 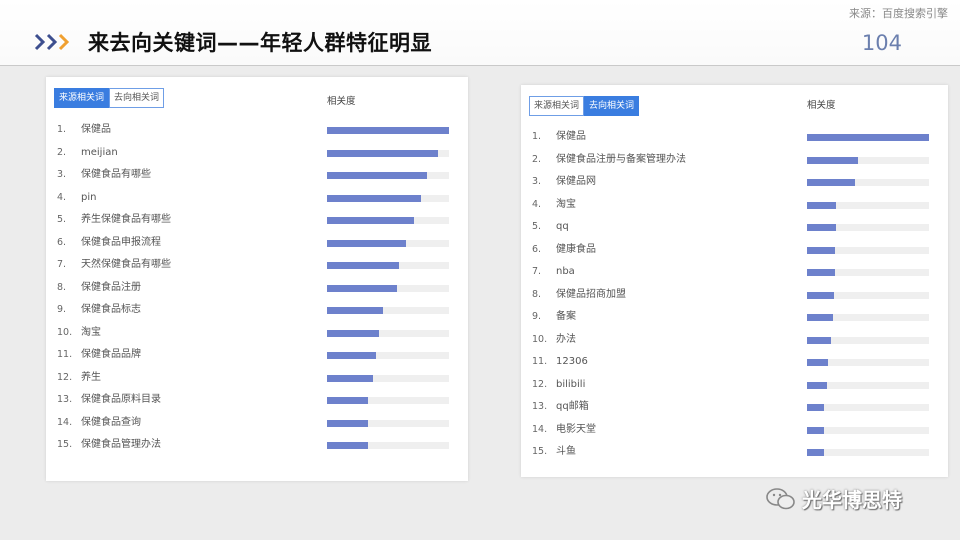 I want to click on keyword-row: 12. 养生, so click(x=257, y=378).